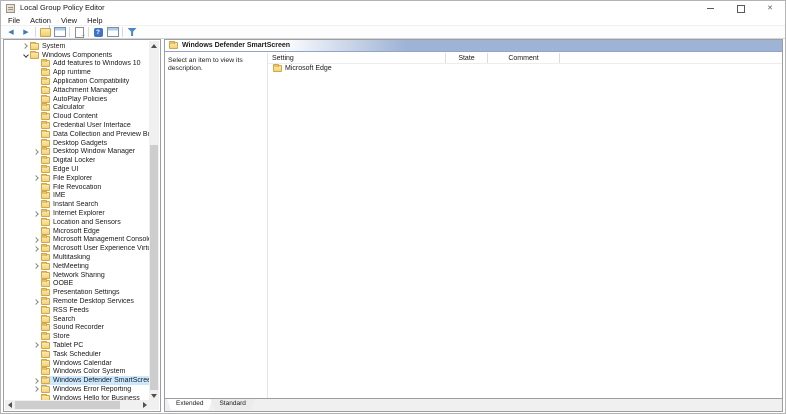  What do you see at coordinates (95, 284) in the screenshot?
I see `tree-item-body: OOBE` at bounding box center [95, 284].